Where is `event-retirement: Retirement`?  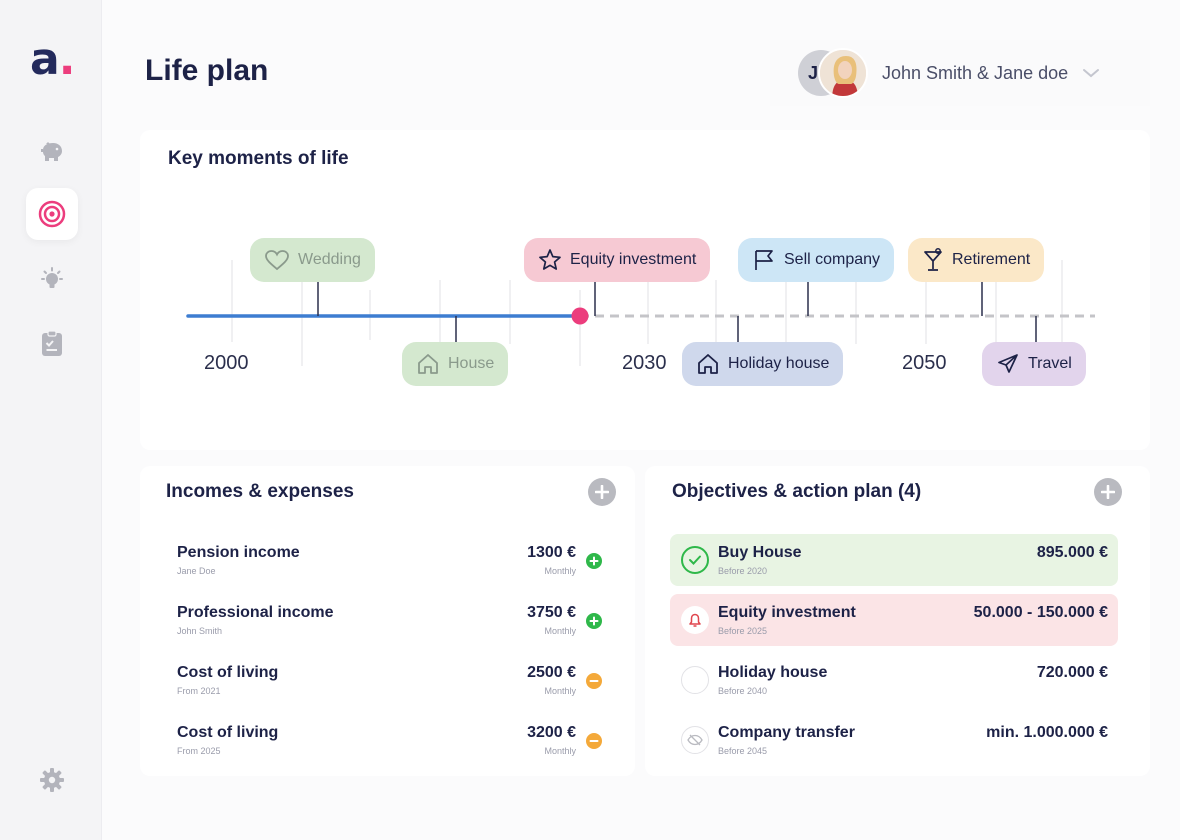 event-retirement: Retirement is located at coordinates (976, 260).